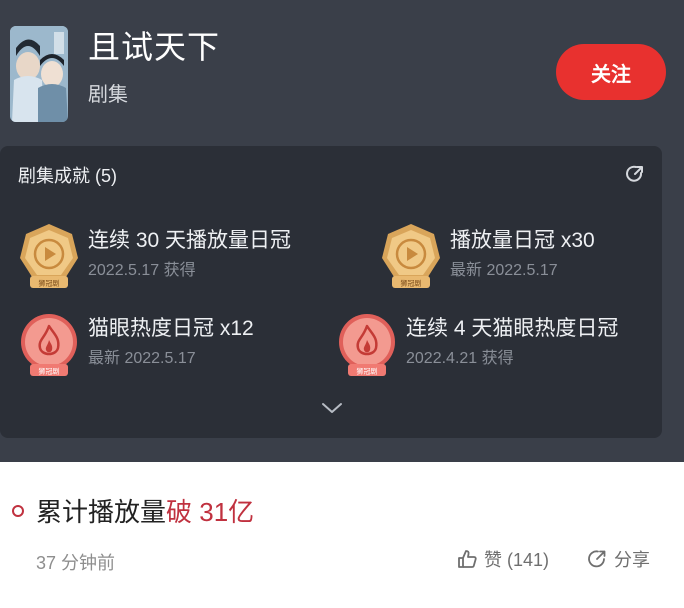 The height and width of the screenshot is (608, 684). I want to click on achievement-item: 狮冠剧 连续 4 天猫眼热度日冠 2022.4.21 获得, so click(496, 350).